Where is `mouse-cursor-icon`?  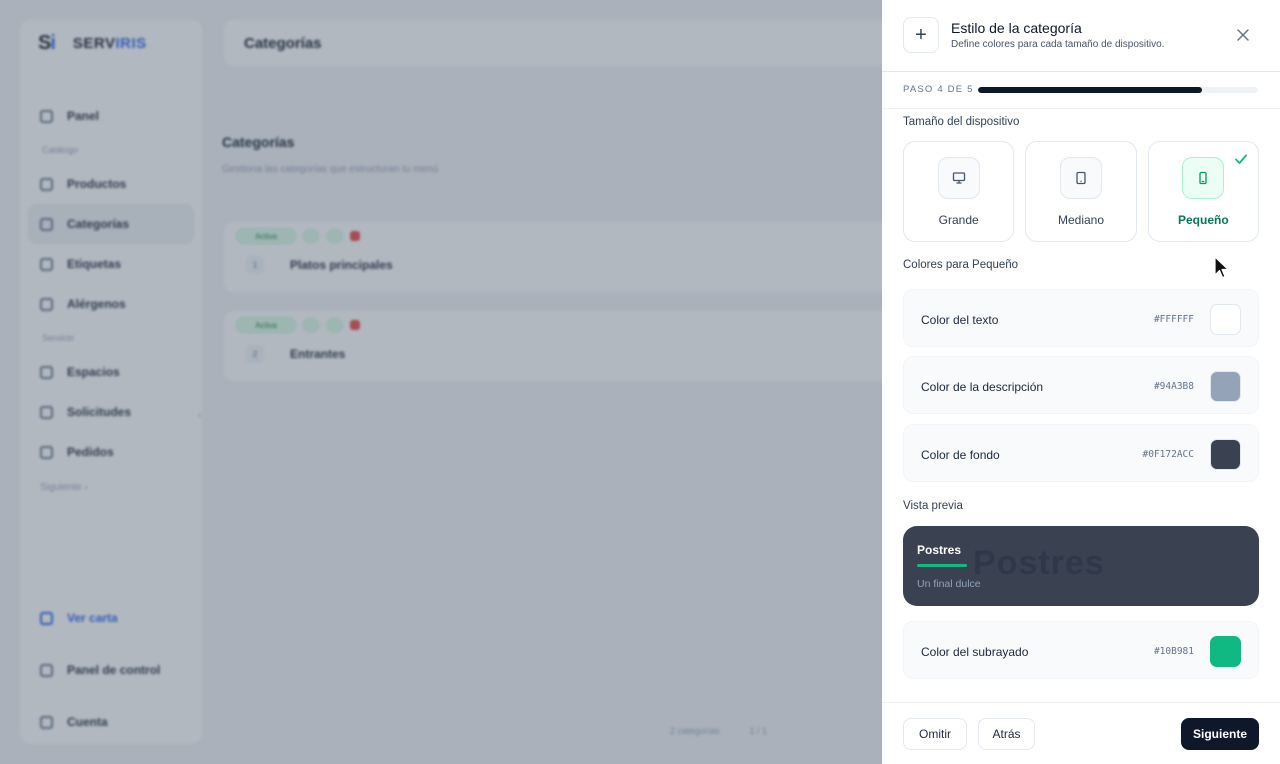
mouse-cursor-icon is located at coordinates (1221, 267).